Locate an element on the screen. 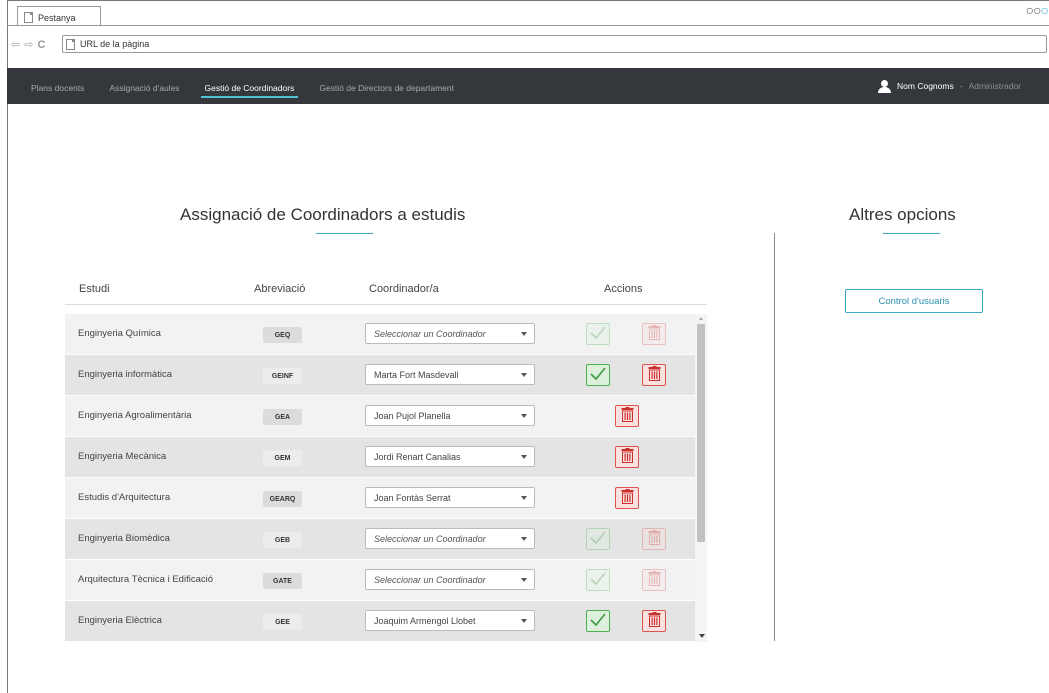 The height and width of the screenshot is (693, 1049). study-abbreviation-badge: GEINF is located at coordinates (282, 376).